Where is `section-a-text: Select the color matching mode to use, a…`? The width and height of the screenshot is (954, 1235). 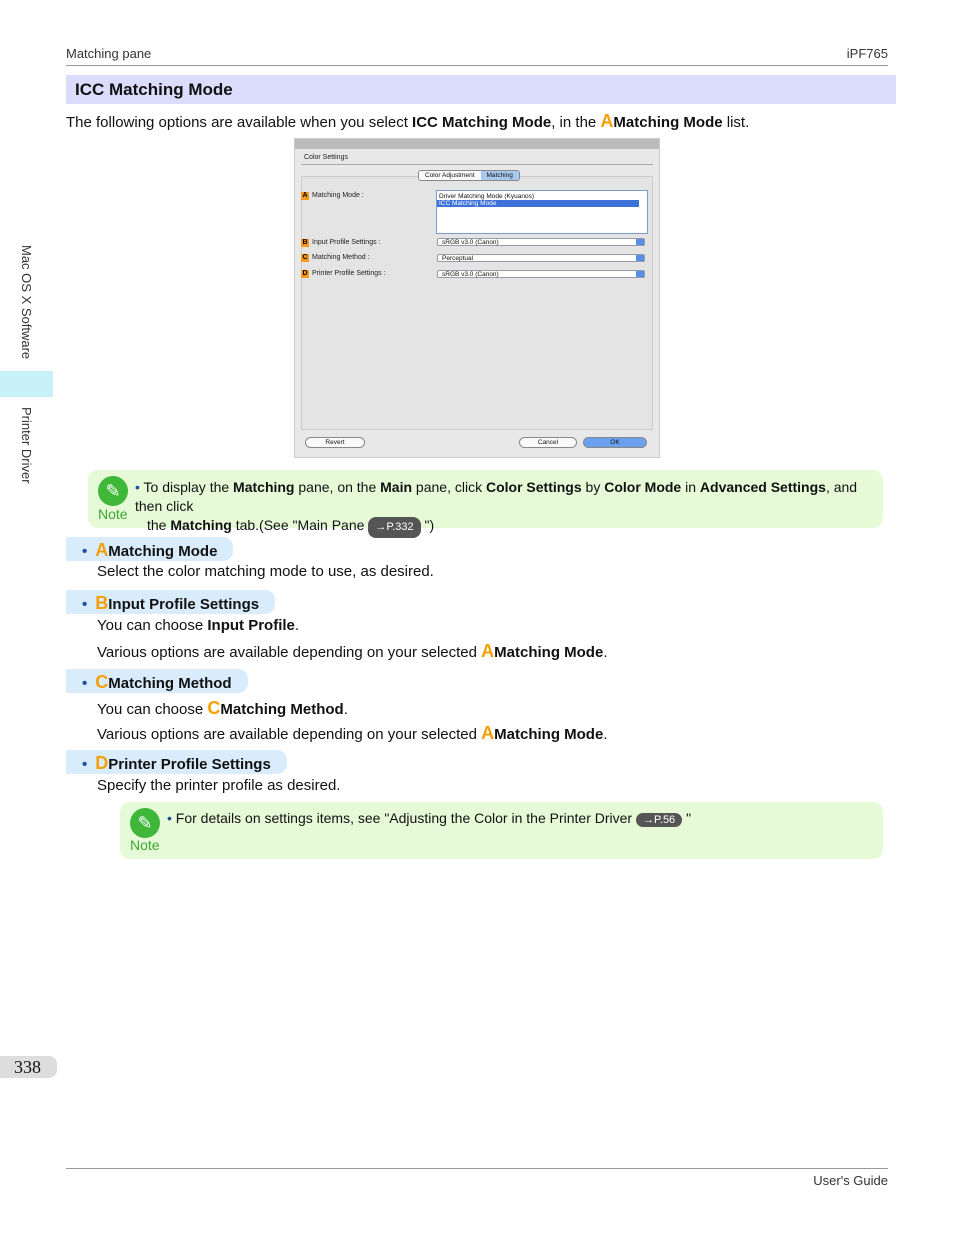 section-a-text: Select the color matching mode to use, a… is located at coordinates (265, 571).